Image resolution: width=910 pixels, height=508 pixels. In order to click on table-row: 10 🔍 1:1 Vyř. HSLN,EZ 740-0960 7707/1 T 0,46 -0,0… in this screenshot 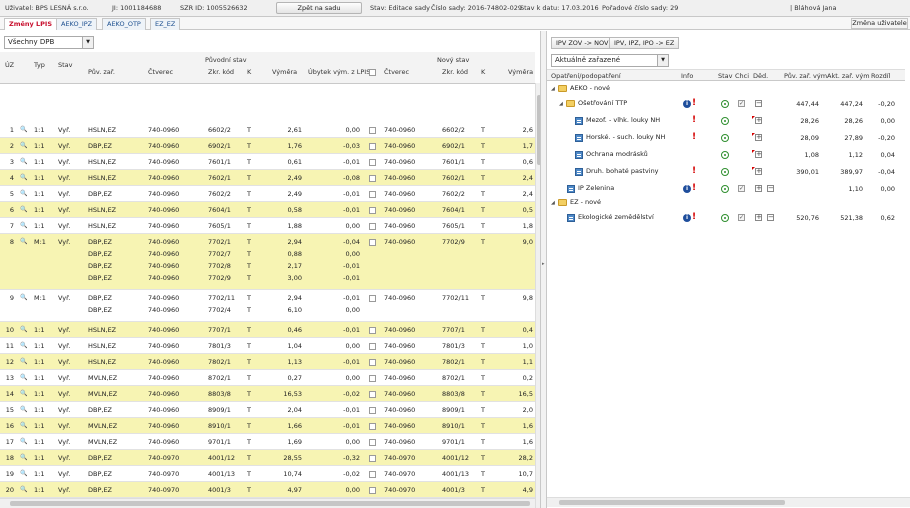, I will do `click(267, 330)`.